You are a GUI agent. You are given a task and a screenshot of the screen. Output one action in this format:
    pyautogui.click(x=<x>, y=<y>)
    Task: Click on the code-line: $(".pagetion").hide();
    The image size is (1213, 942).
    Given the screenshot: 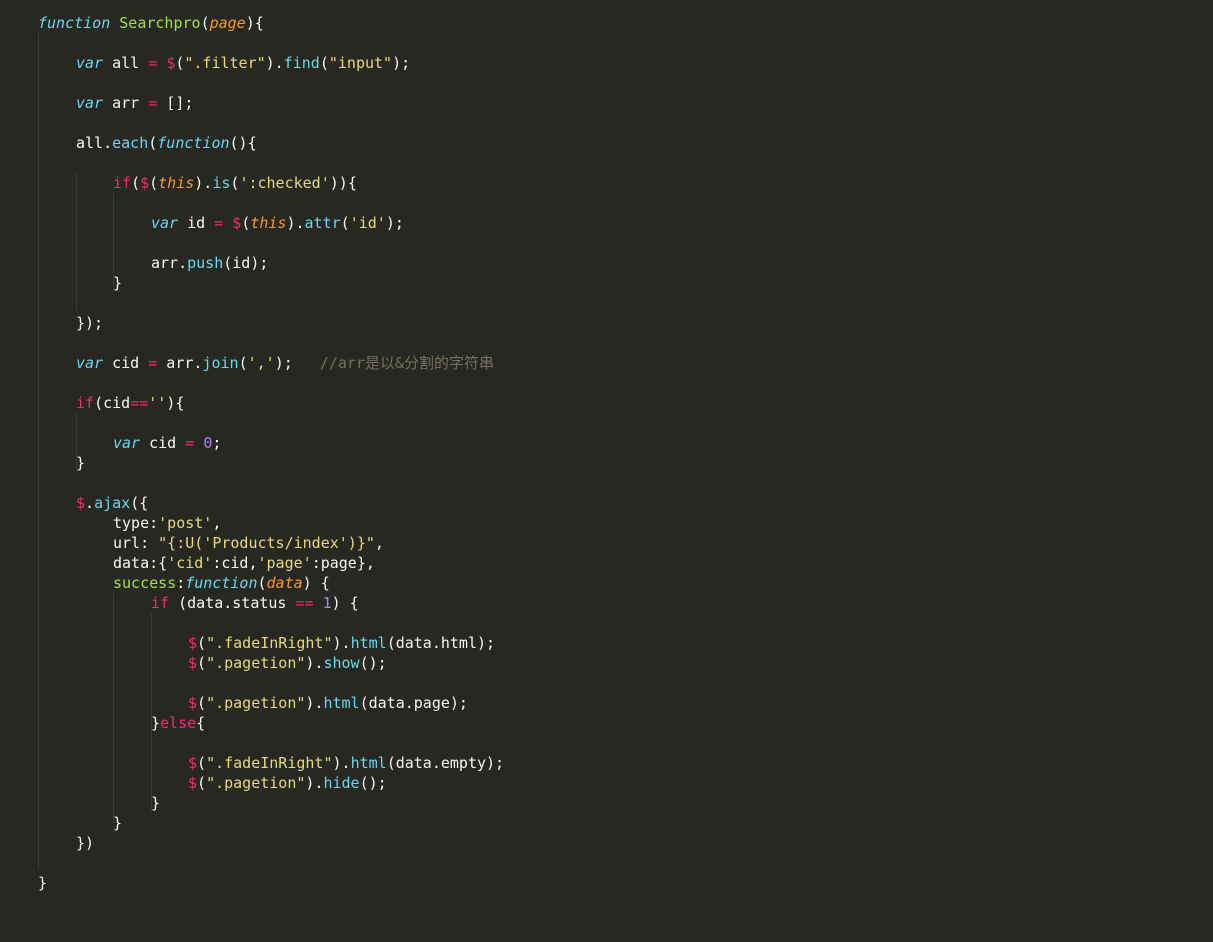 What is the action you would take?
    pyautogui.click(x=287, y=783)
    